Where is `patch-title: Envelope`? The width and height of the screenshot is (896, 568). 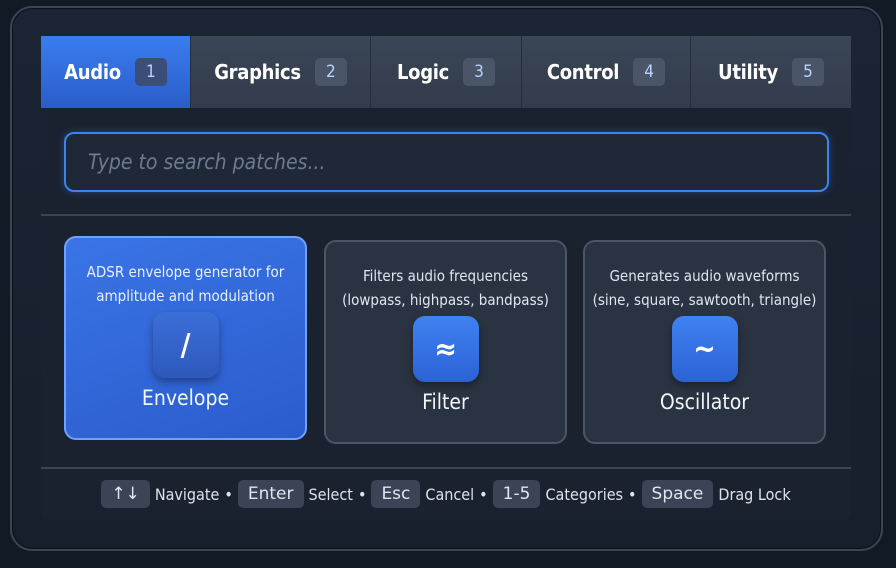
patch-title: Envelope is located at coordinates (185, 398).